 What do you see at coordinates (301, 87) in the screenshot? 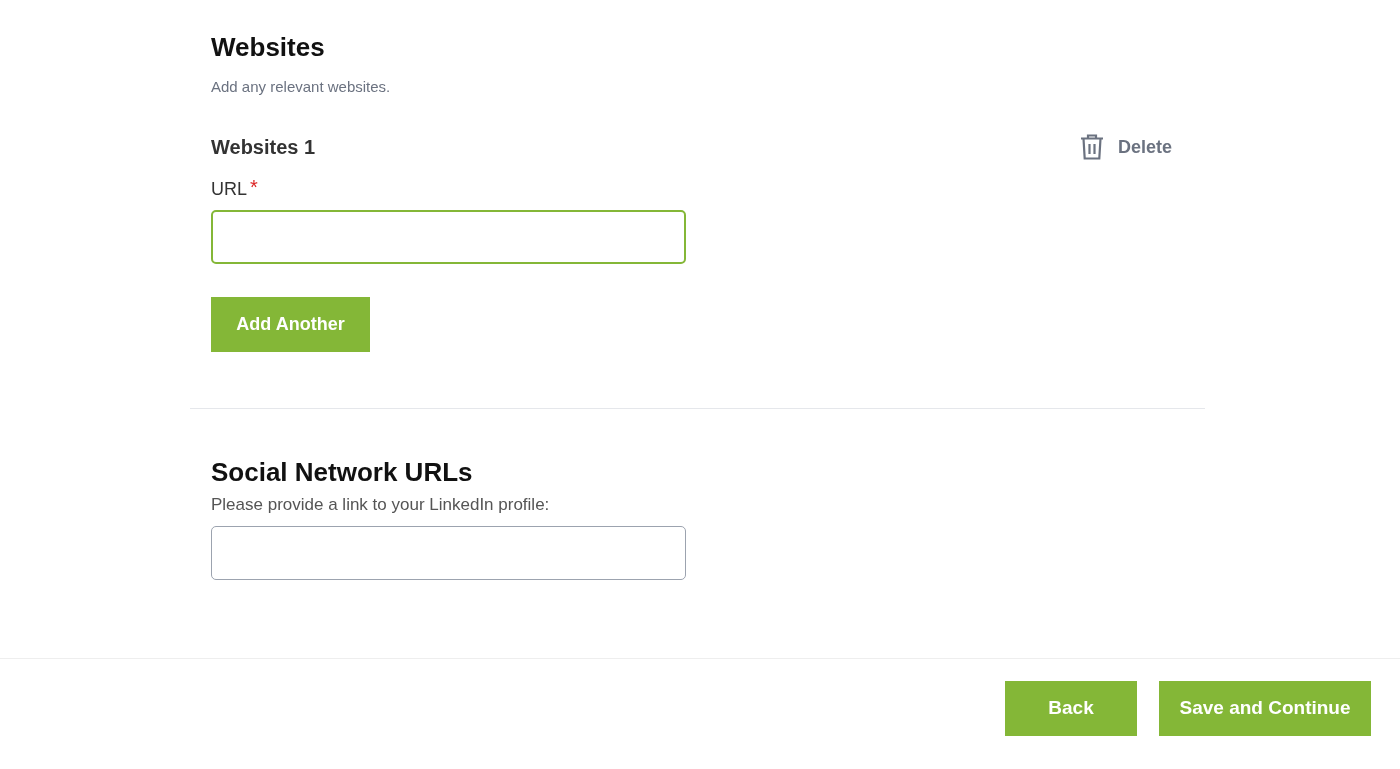
I see `section-description: Add any relevant websites.` at bounding box center [301, 87].